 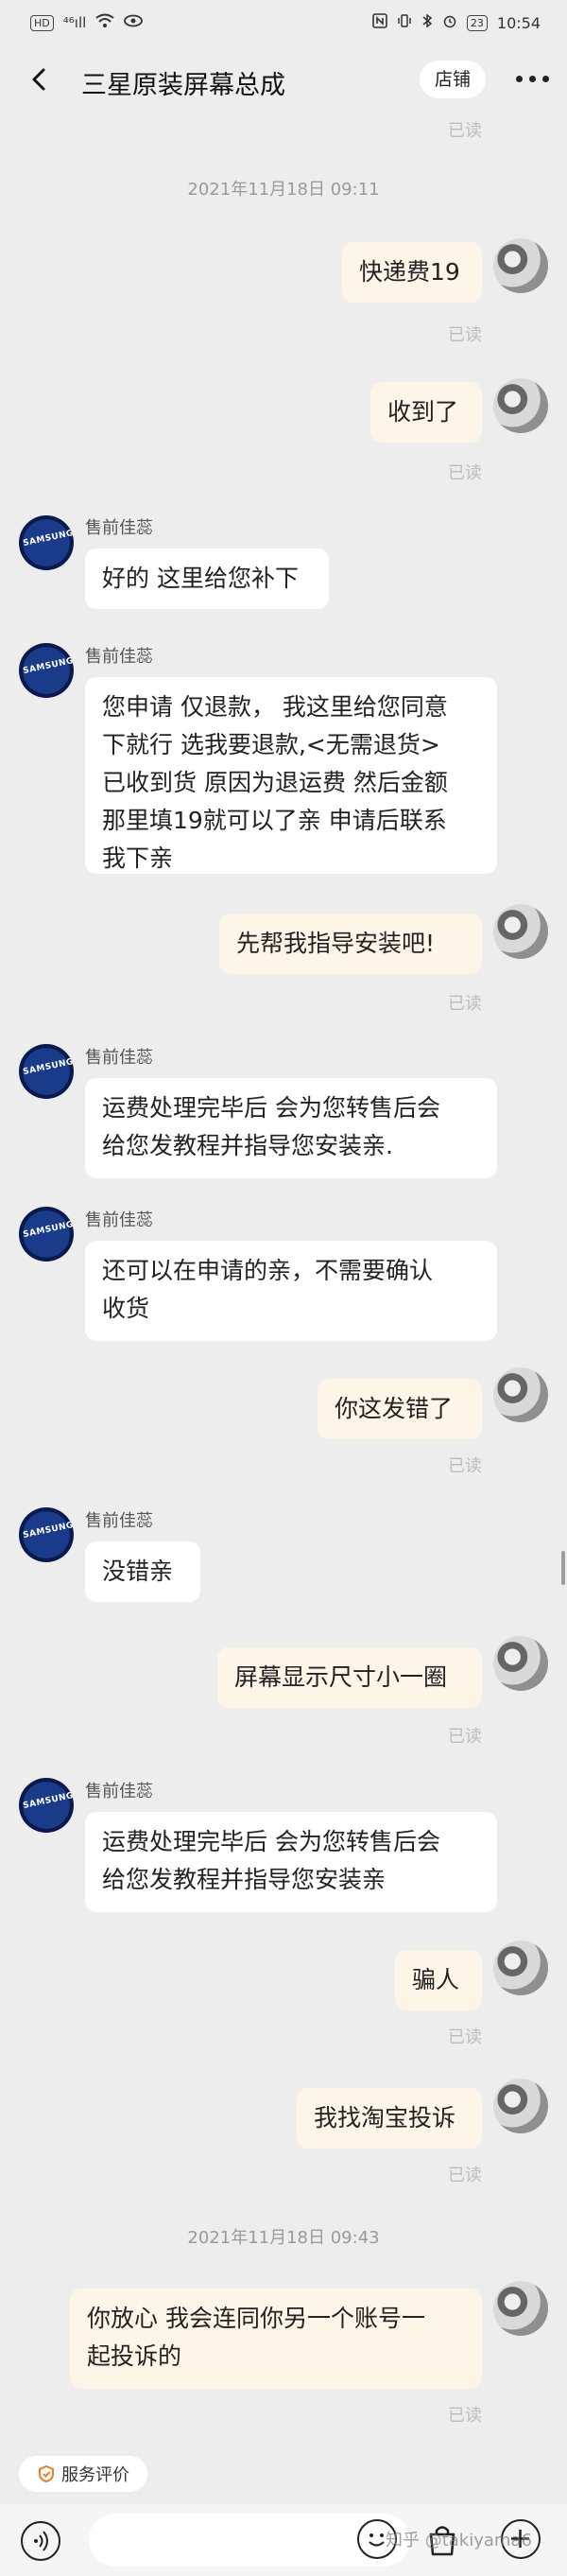 I want to click on shop-button: 店铺, so click(x=453, y=79).